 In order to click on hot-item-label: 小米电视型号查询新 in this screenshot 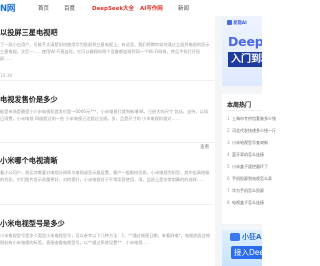, I will do `click(250, 142)`.